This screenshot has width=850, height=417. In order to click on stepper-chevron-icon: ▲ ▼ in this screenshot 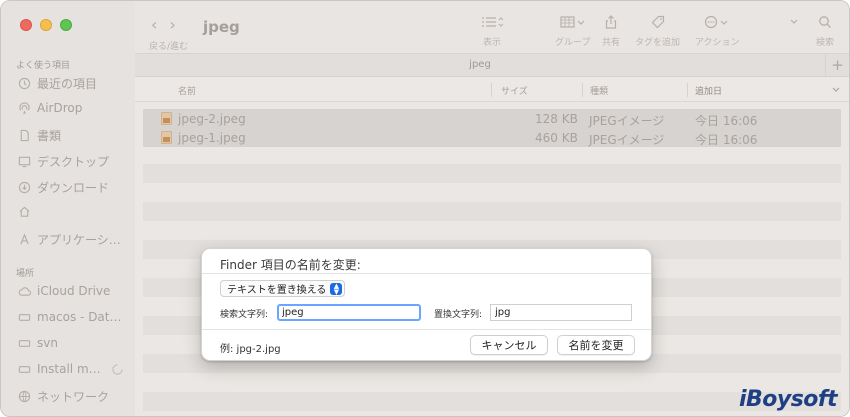, I will do `click(336, 289)`.